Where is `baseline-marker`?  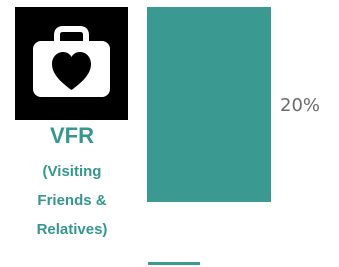
baseline-marker is located at coordinates (174, 263).